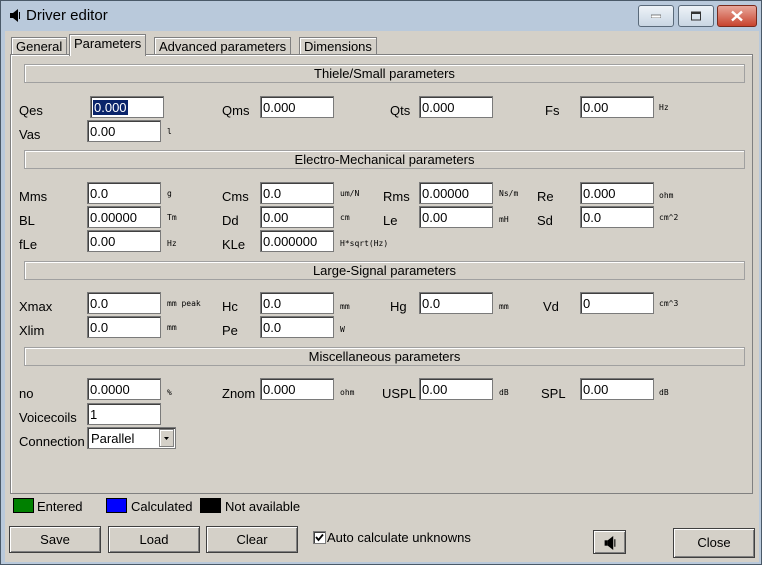  I want to click on le-field, so click(456, 217).